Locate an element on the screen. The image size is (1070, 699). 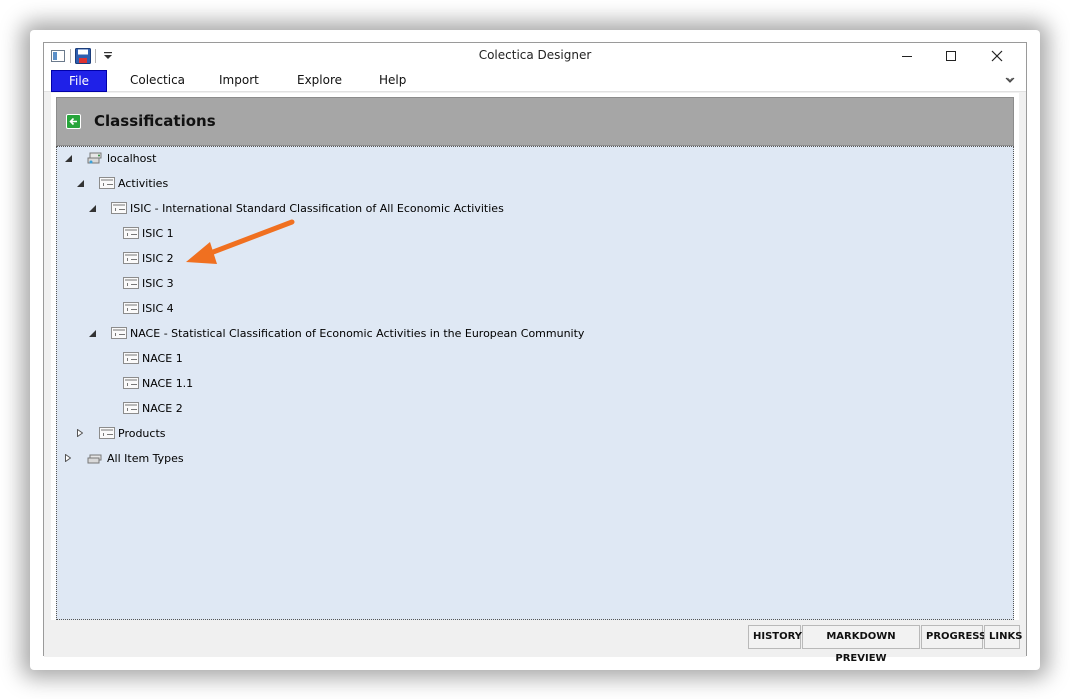
tree-node-isic-2: ISIC 2 is located at coordinates (148, 258).